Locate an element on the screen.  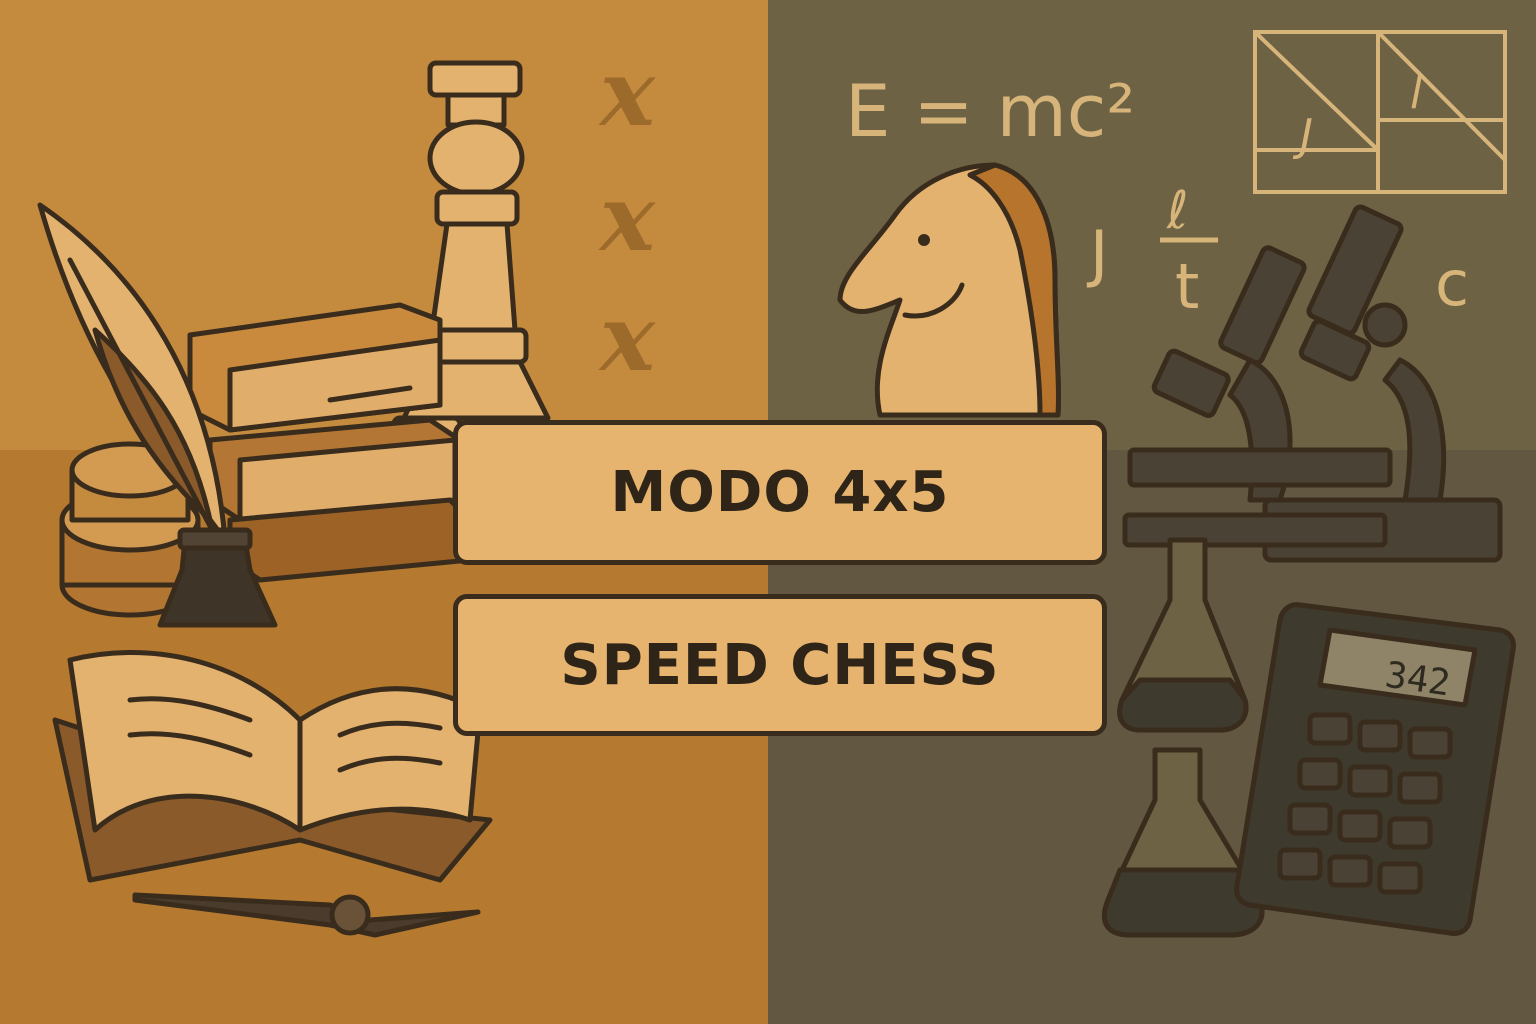
symbol-J: J is located at coordinates (1097, 253).